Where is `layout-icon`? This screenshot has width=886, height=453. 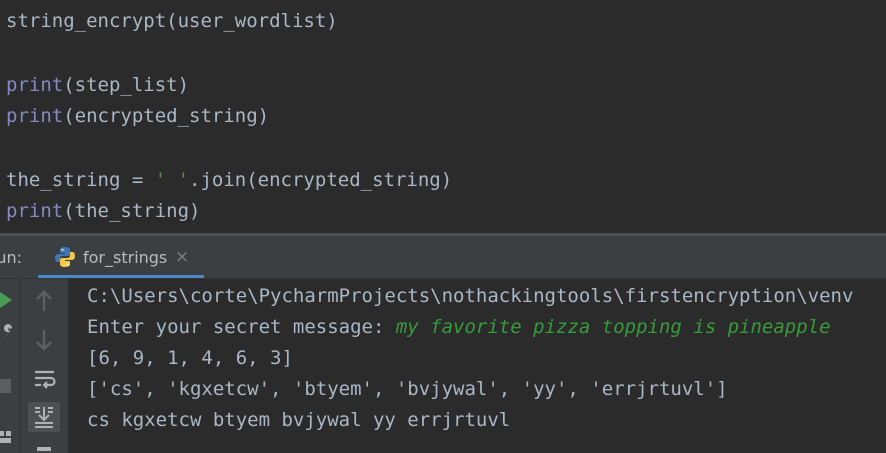 layout-icon is located at coordinates (6, 438).